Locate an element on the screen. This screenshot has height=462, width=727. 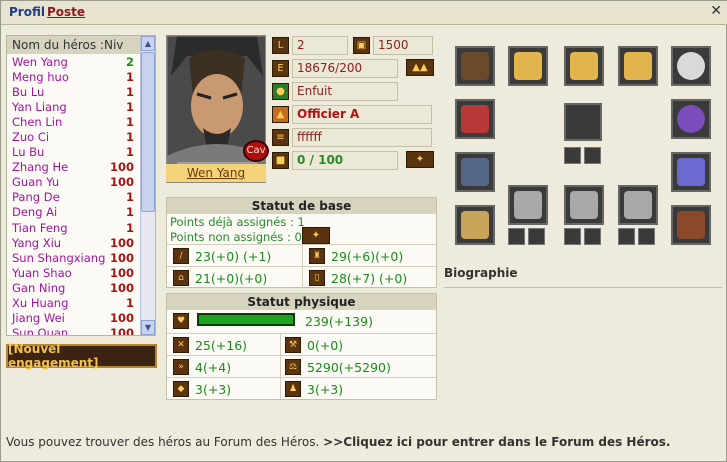
horse-speed-icon: » is located at coordinates (181, 367).